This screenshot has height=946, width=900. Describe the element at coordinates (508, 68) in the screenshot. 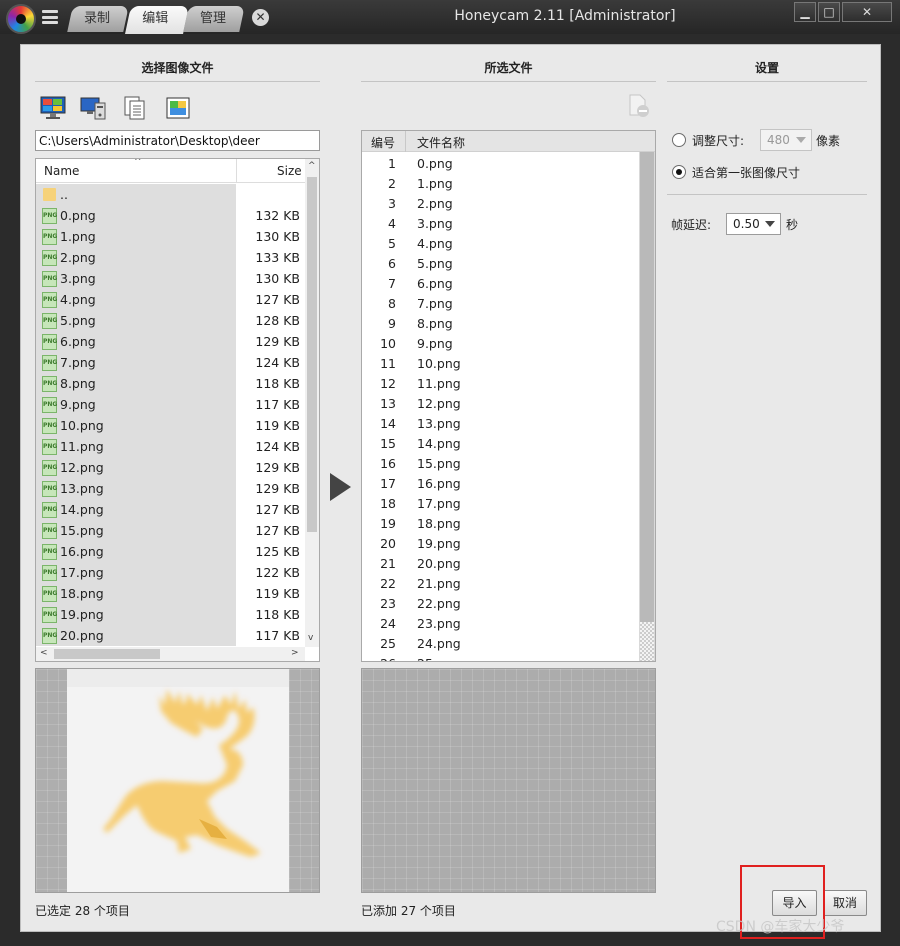

I see `selected-files-header: 所选文件` at that location.